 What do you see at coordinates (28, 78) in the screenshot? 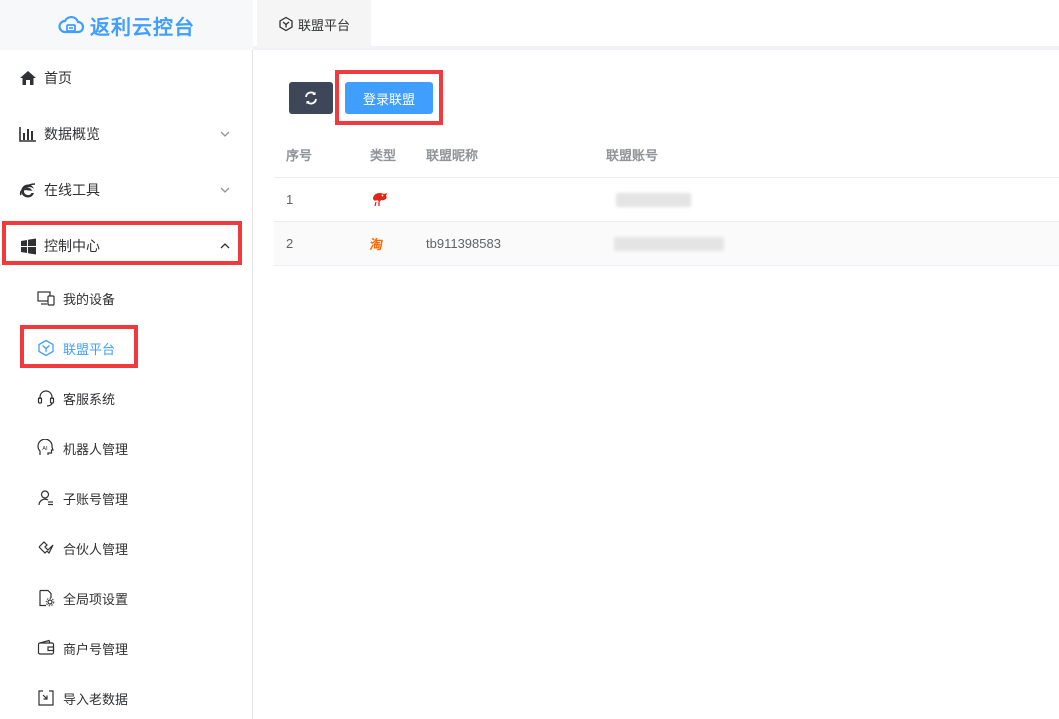
I see `home-icon` at bounding box center [28, 78].